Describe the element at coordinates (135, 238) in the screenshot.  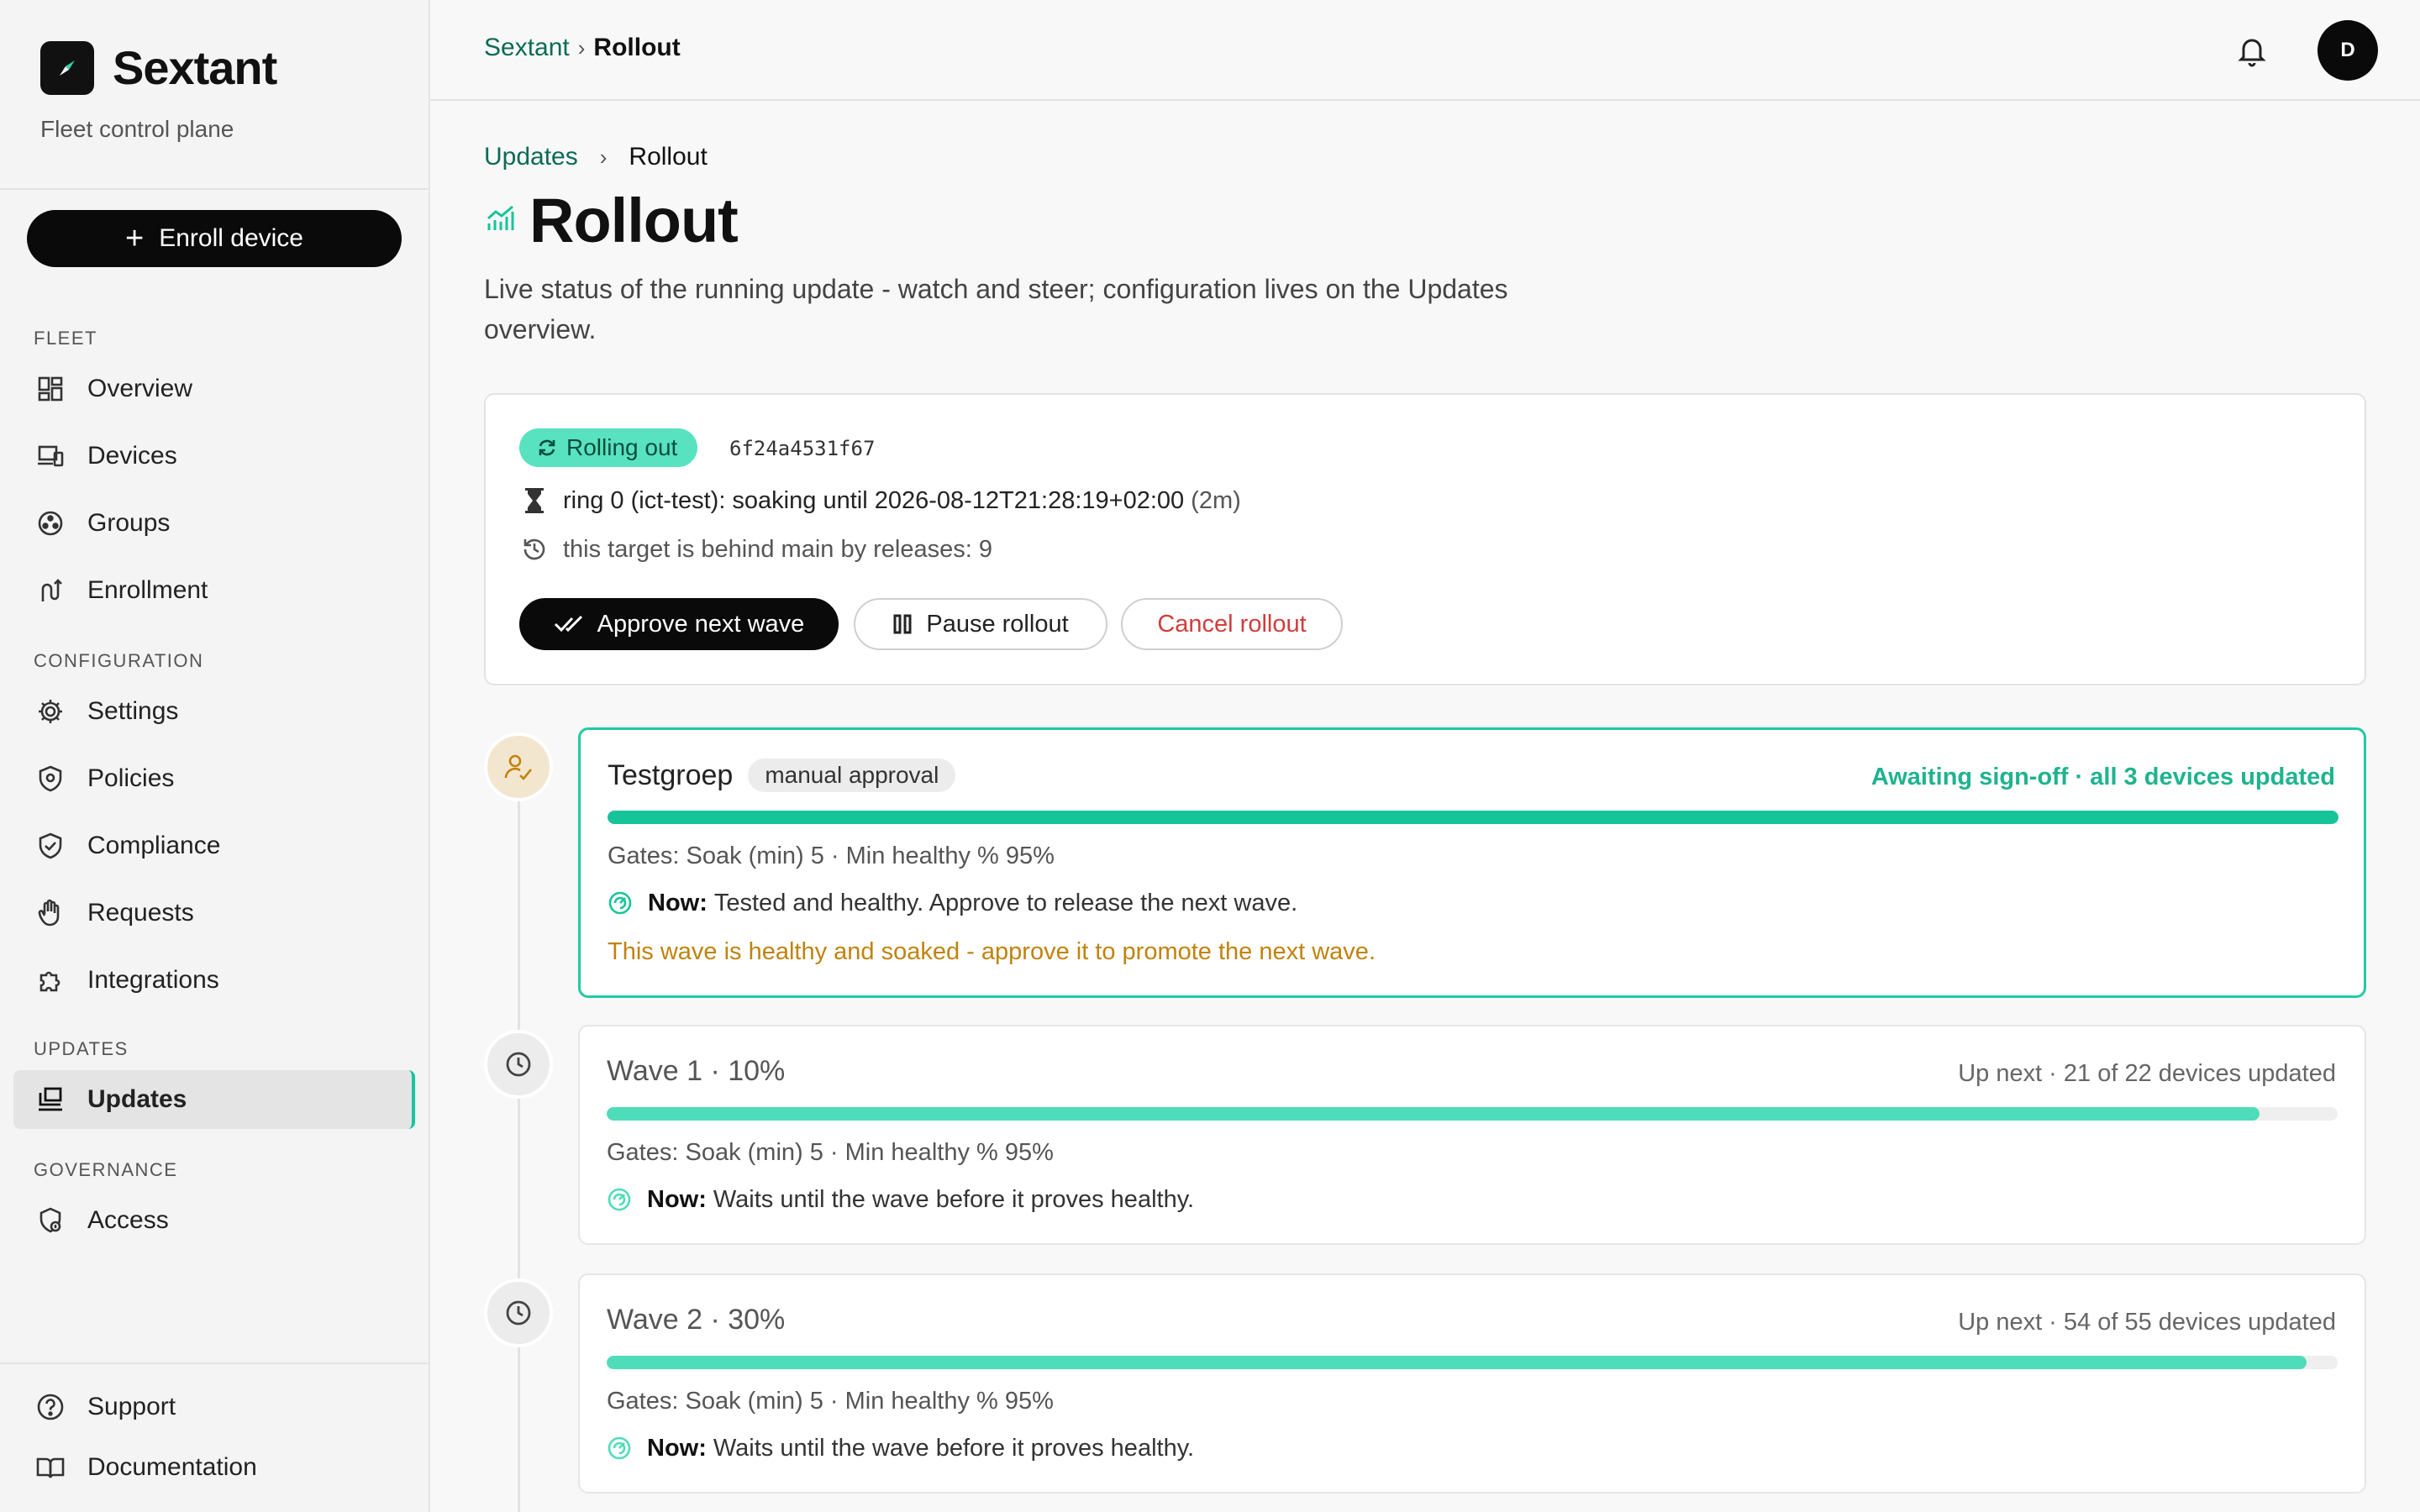
I see `plus-icon: +` at that location.